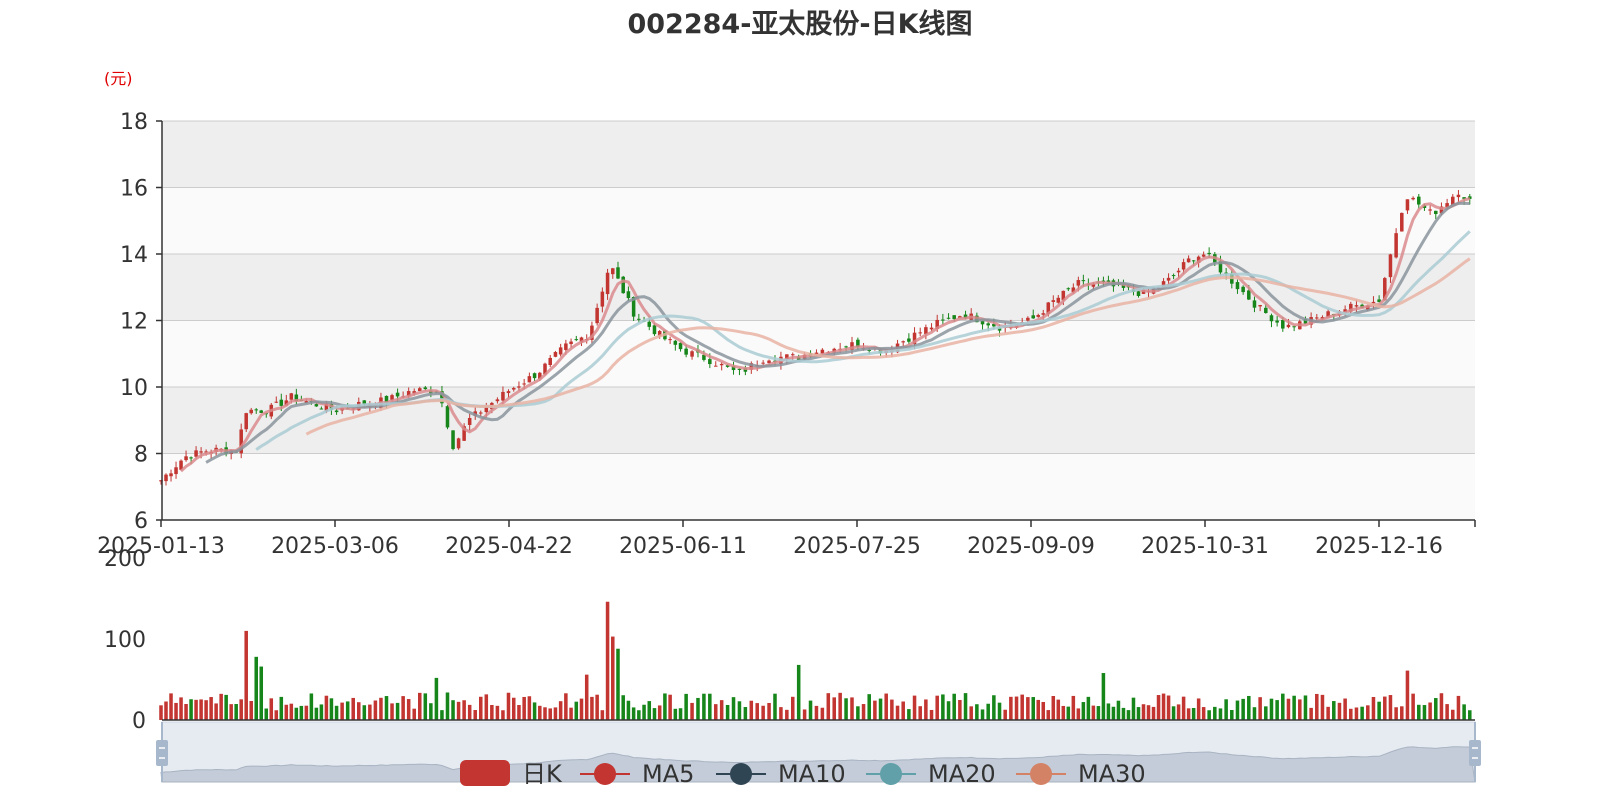 This screenshot has width=1600, height=800. I want to click on date-tick-label: 2025-03-06, so click(335, 546).